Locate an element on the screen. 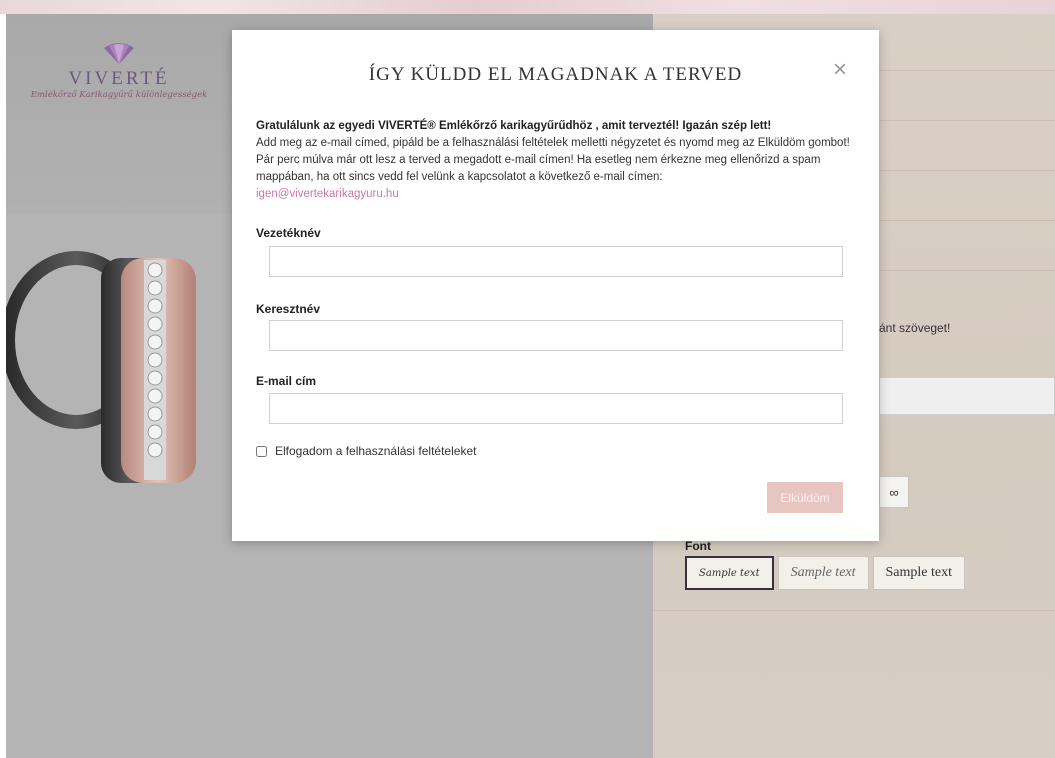 Image resolution: width=1055 pixels, height=758 pixels. font-option-script: Sample text is located at coordinates (729, 573).